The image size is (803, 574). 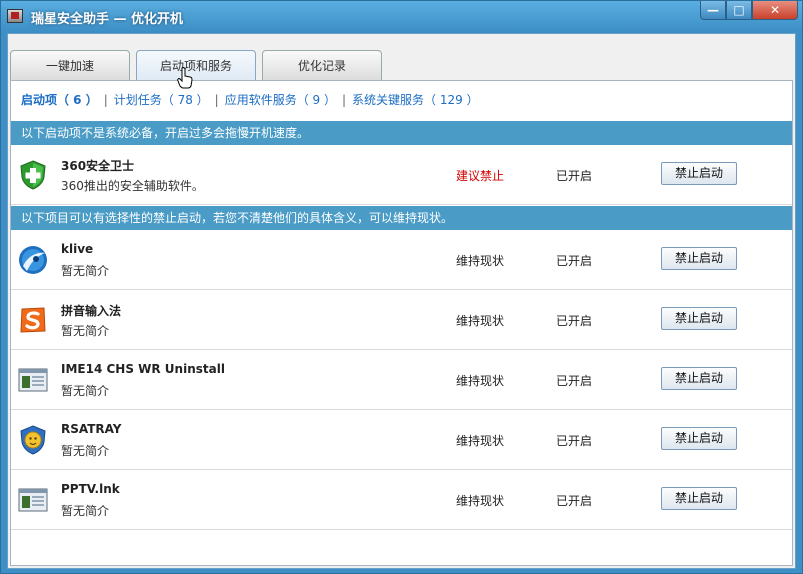 I want to click on maximize-button: □, so click(x=739, y=10).